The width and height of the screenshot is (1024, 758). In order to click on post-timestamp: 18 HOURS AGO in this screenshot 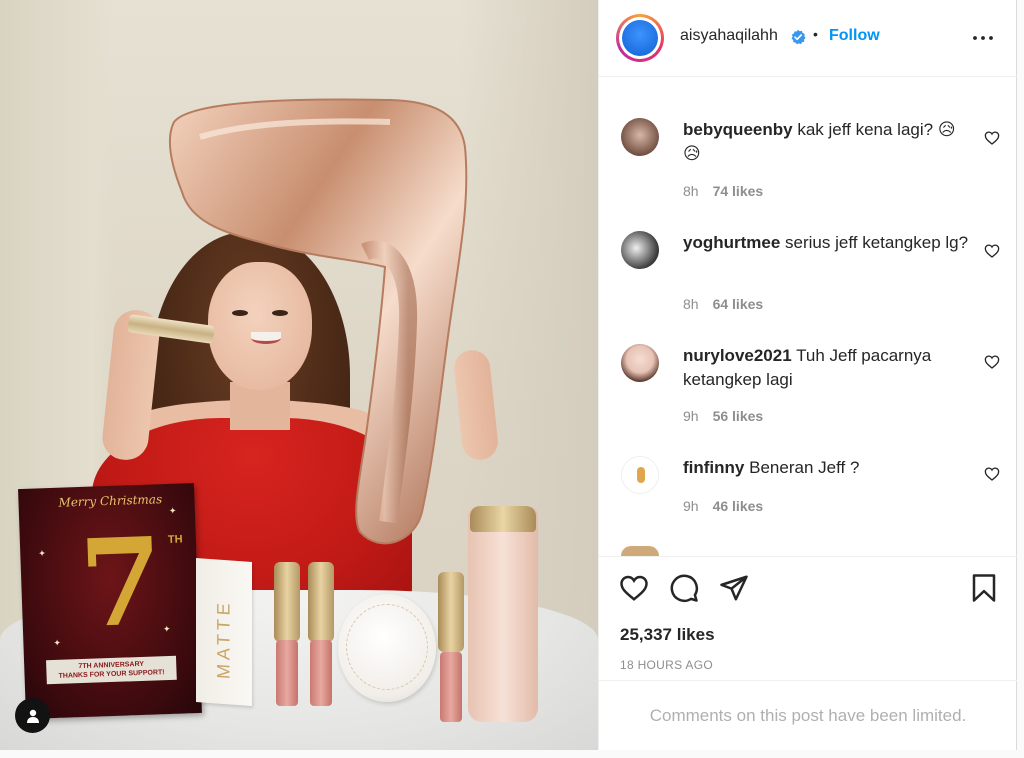, I will do `click(666, 665)`.